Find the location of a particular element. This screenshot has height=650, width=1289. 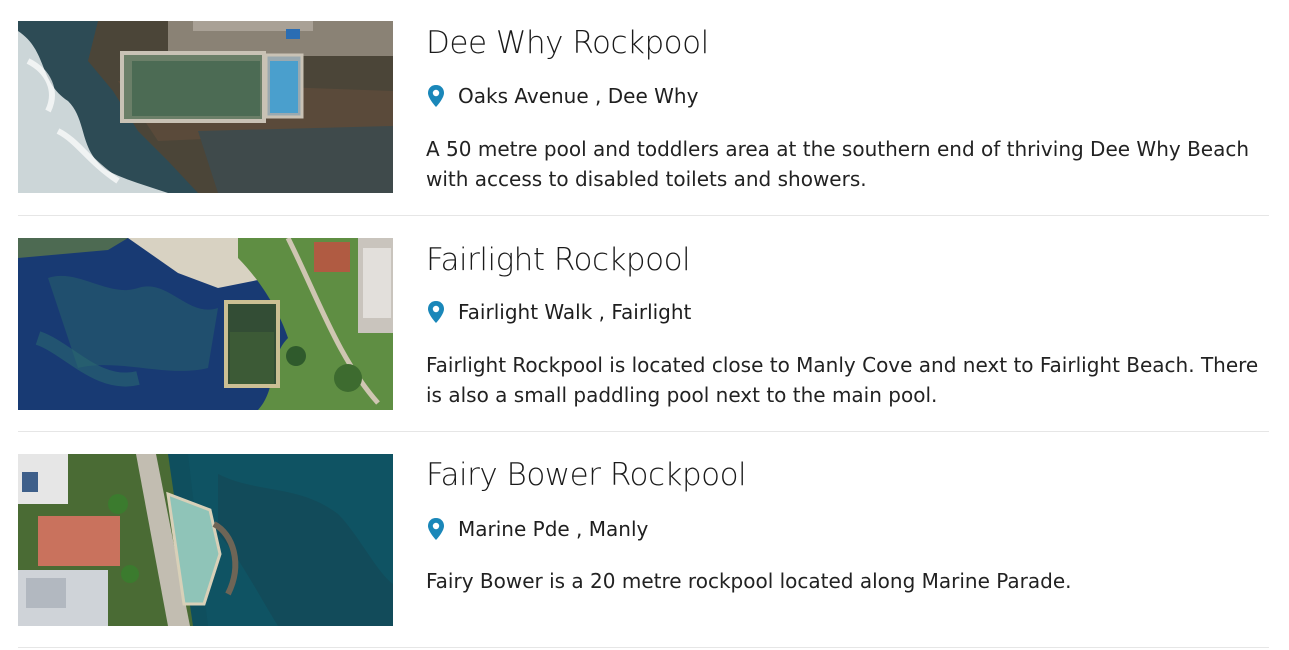

suburb-name: Dee Why is located at coordinates (653, 96).